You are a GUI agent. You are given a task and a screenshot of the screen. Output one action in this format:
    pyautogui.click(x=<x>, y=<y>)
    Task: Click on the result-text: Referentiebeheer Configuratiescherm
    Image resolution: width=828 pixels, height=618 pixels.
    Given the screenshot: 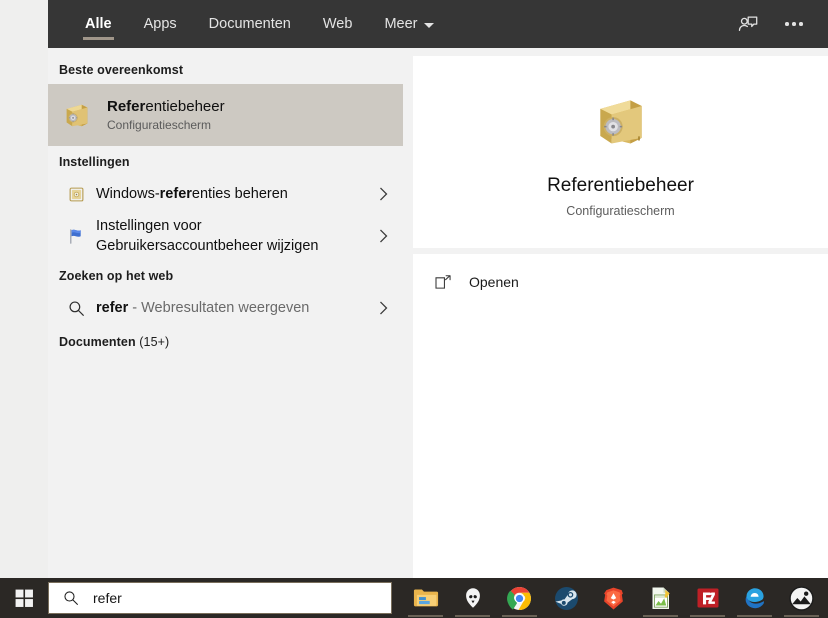 What is the action you would take?
    pyautogui.click(x=249, y=115)
    